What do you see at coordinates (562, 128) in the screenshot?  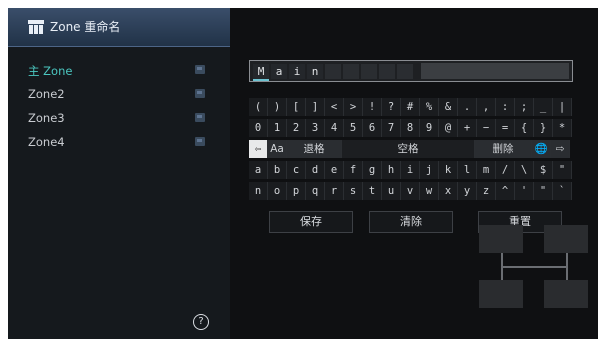 I see `keyboard-key: *` at bounding box center [562, 128].